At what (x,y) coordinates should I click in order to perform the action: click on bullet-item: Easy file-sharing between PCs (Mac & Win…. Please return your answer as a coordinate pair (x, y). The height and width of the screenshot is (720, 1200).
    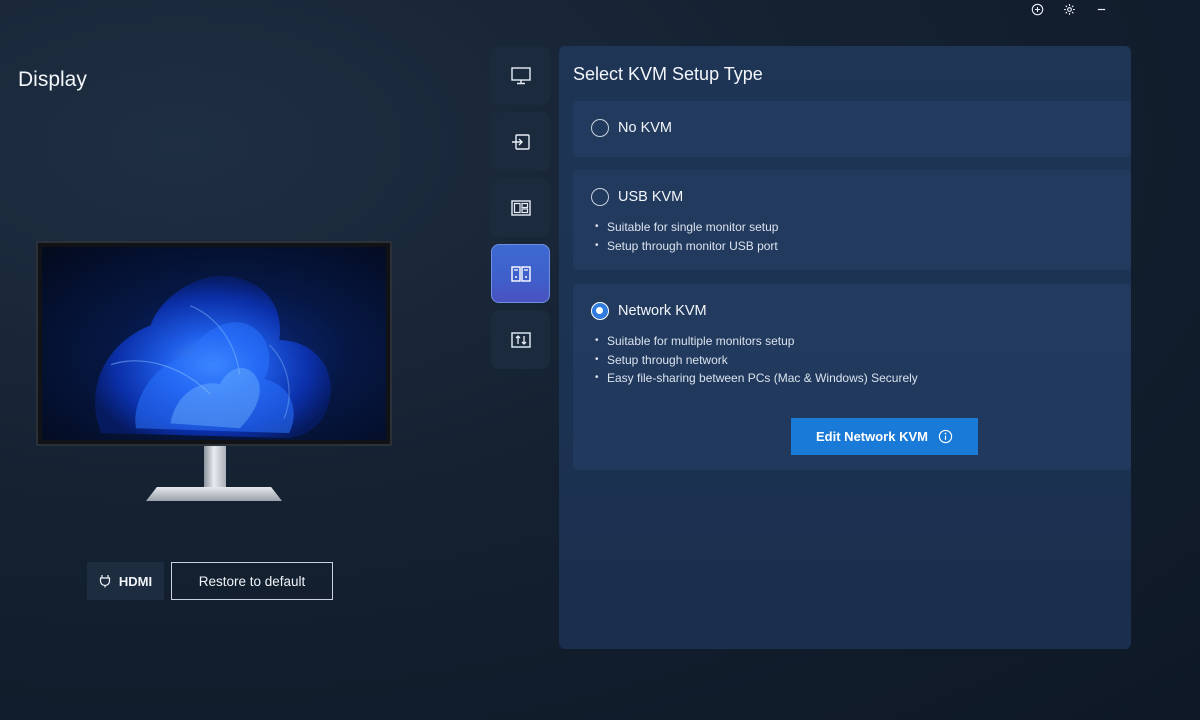
    Looking at the image, I should click on (756, 378).